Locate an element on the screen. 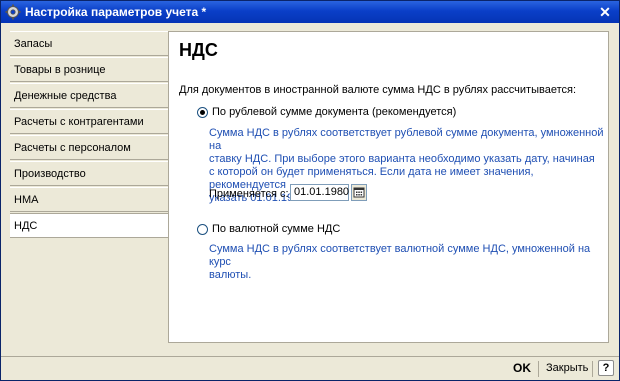 This screenshot has height=381, width=620. gear-icon is located at coordinates (13, 12).